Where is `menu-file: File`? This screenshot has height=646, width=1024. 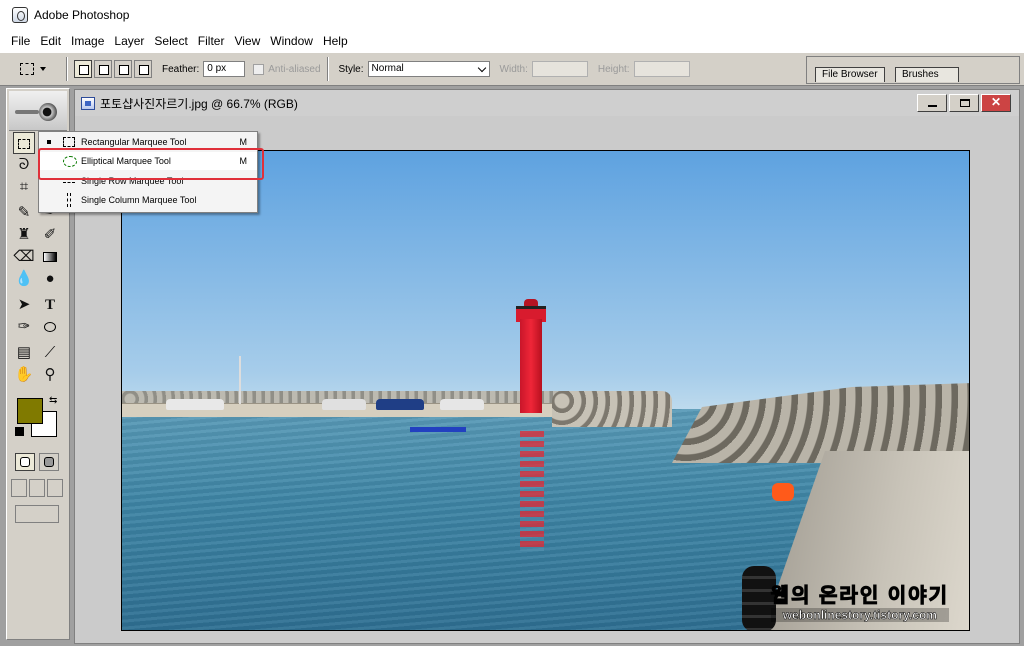
menu-file: File is located at coordinates (20, 41).